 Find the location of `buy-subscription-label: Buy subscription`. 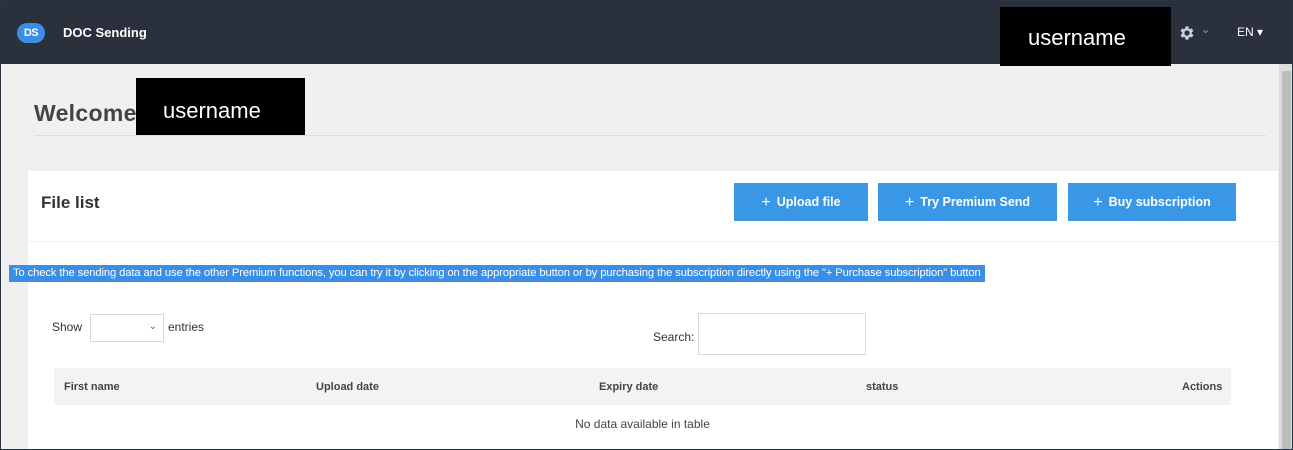

buy-subscription-label: Buy subscription is located at coordinates (1159, 202).